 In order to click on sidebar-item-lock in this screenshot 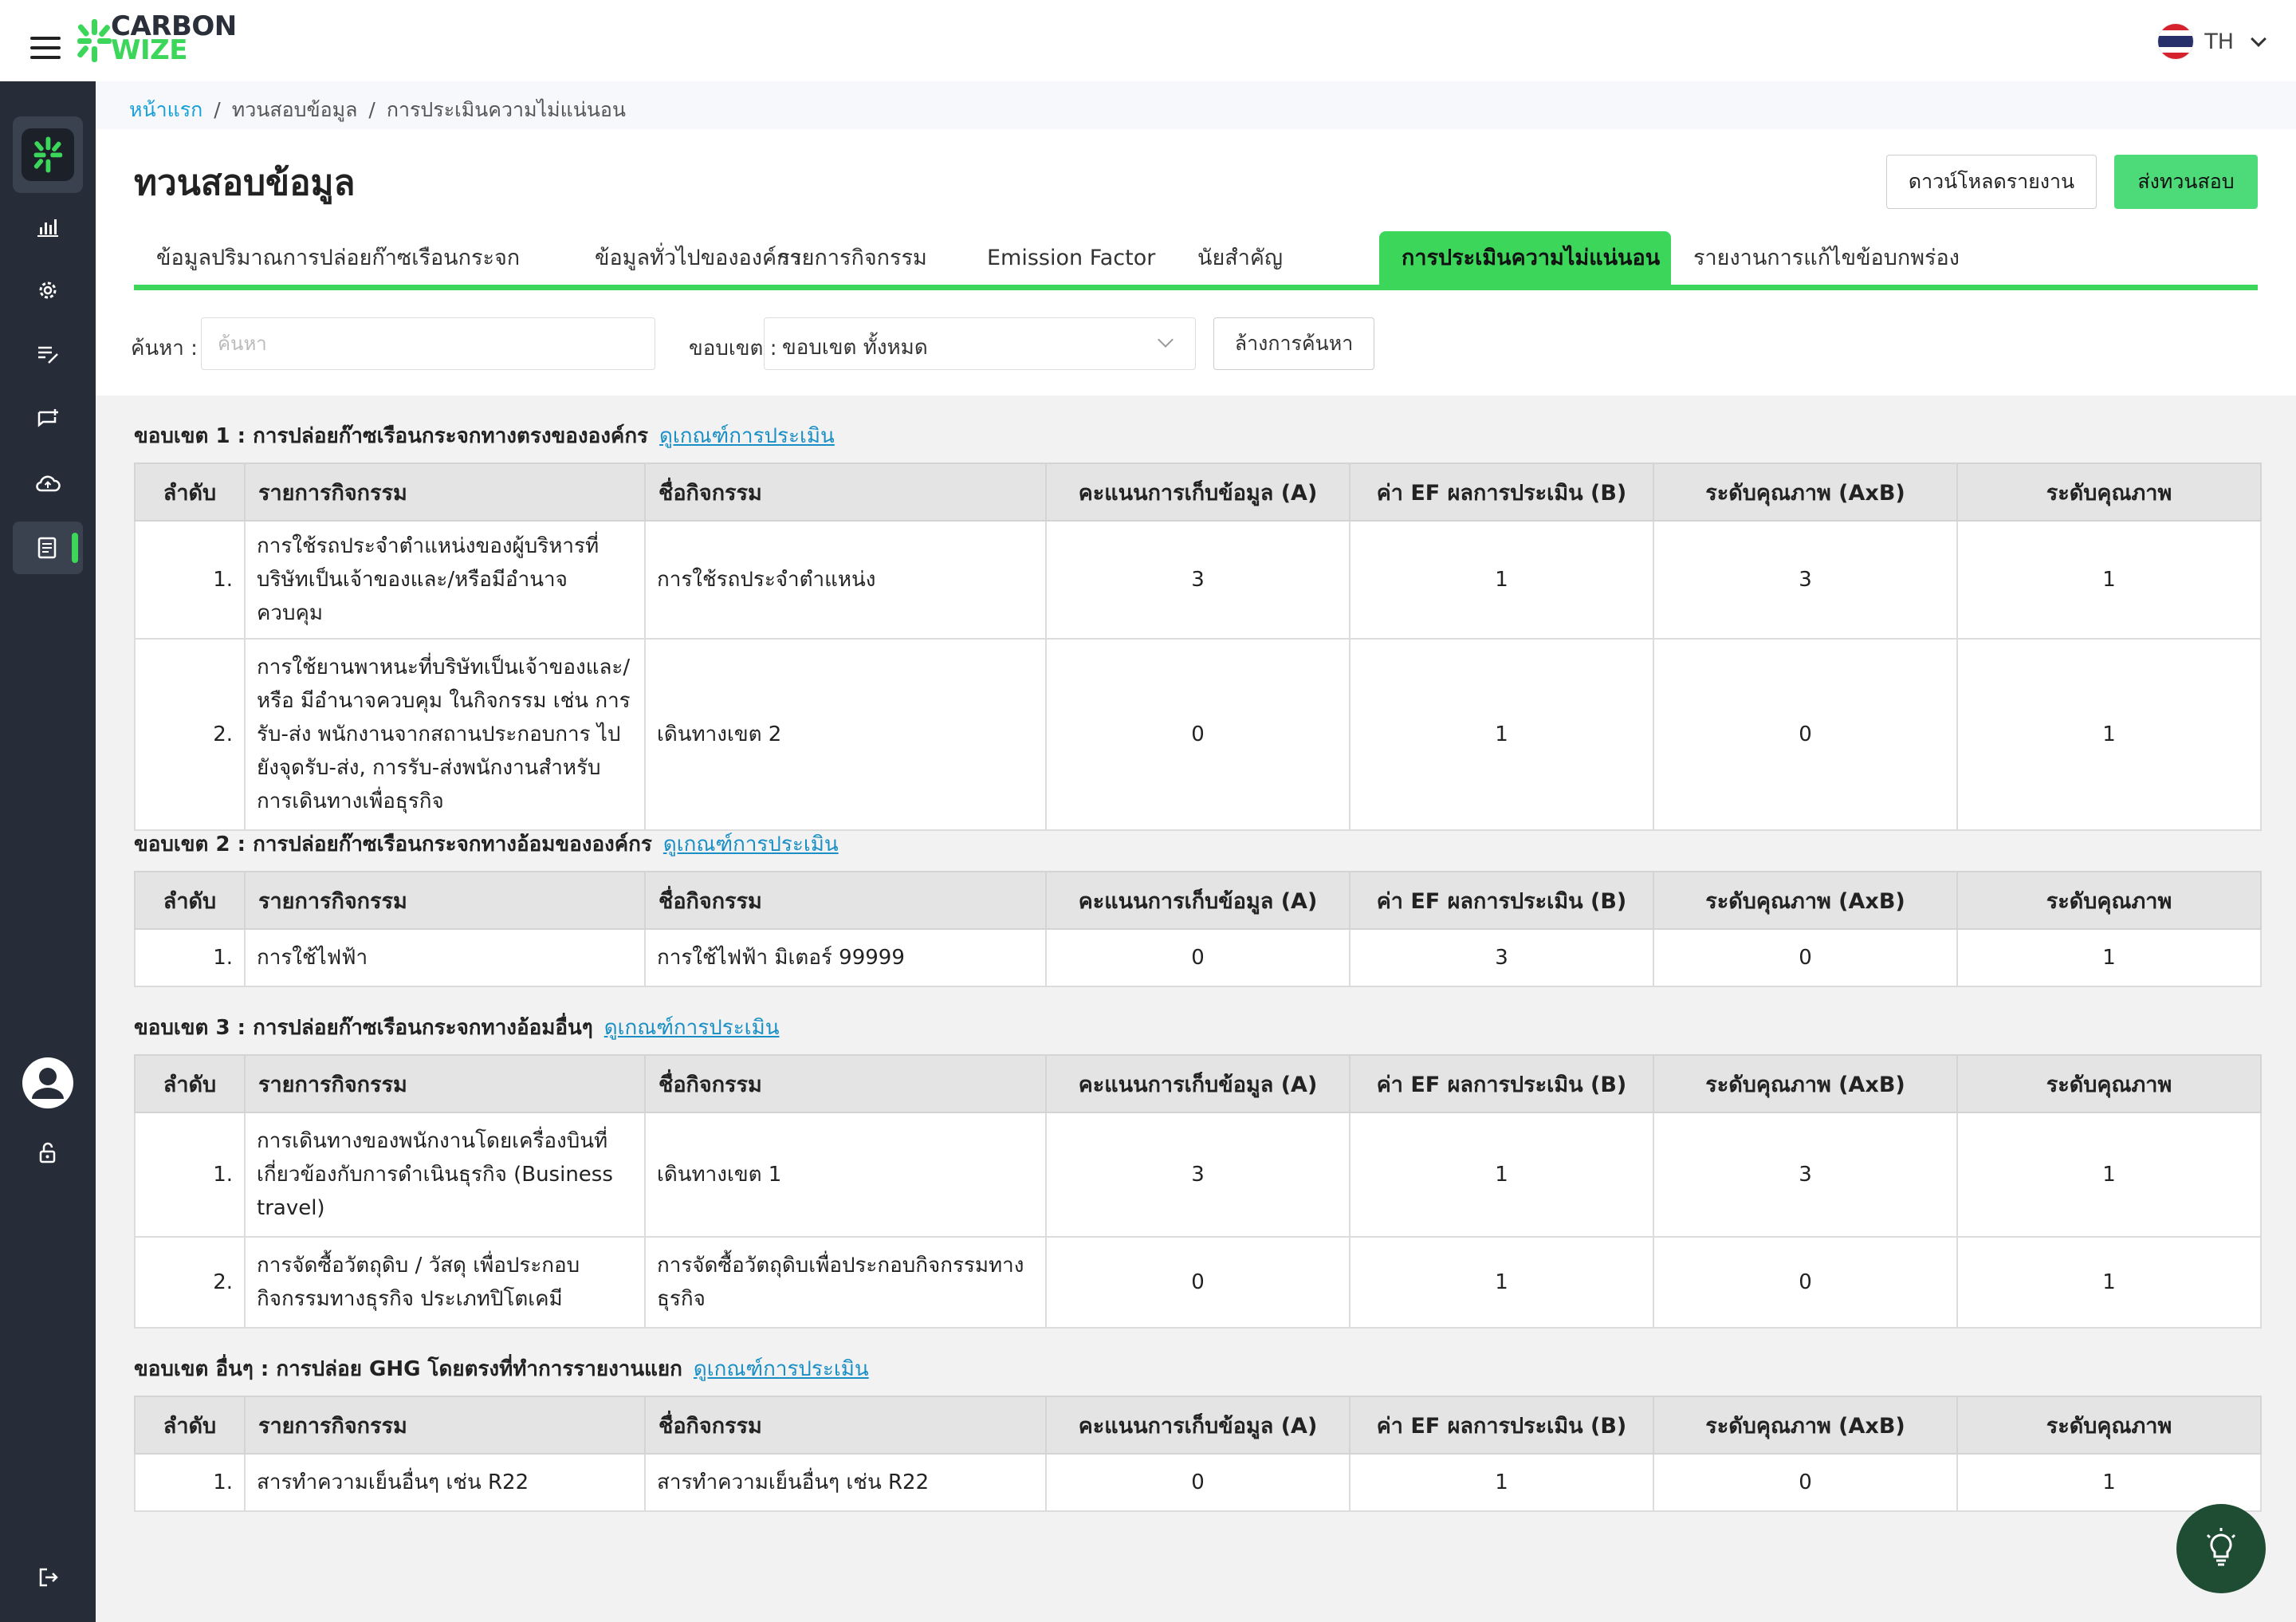, I will do `click(48, 1153)`.